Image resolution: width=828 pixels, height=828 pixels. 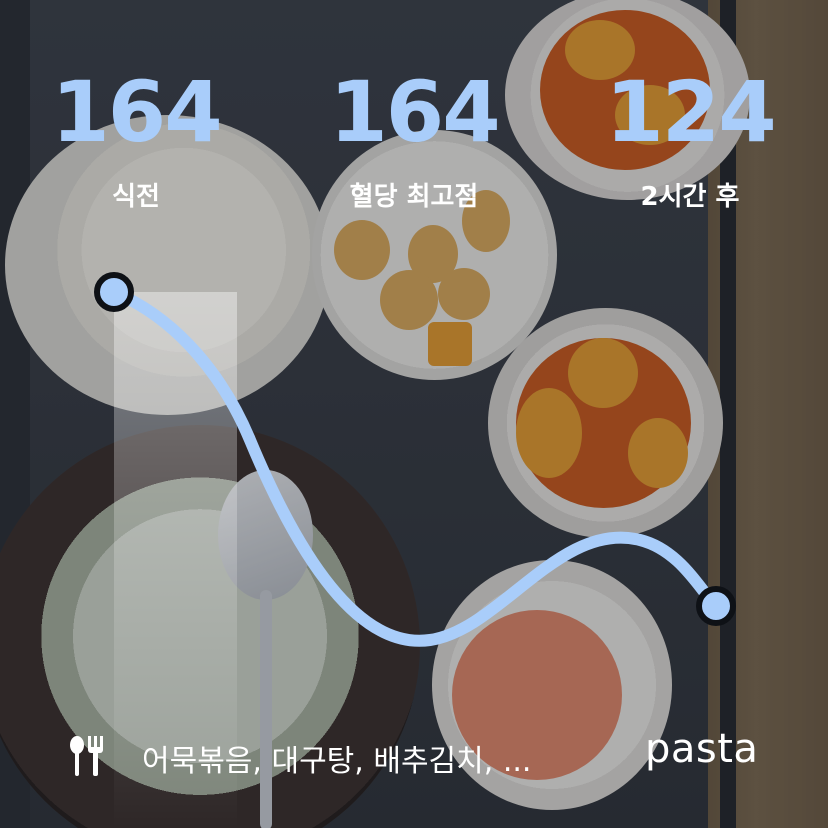 What do you see at coordinates (114, 292) in the screenshot?
I see `start-point` at bounding box center [114, 292].